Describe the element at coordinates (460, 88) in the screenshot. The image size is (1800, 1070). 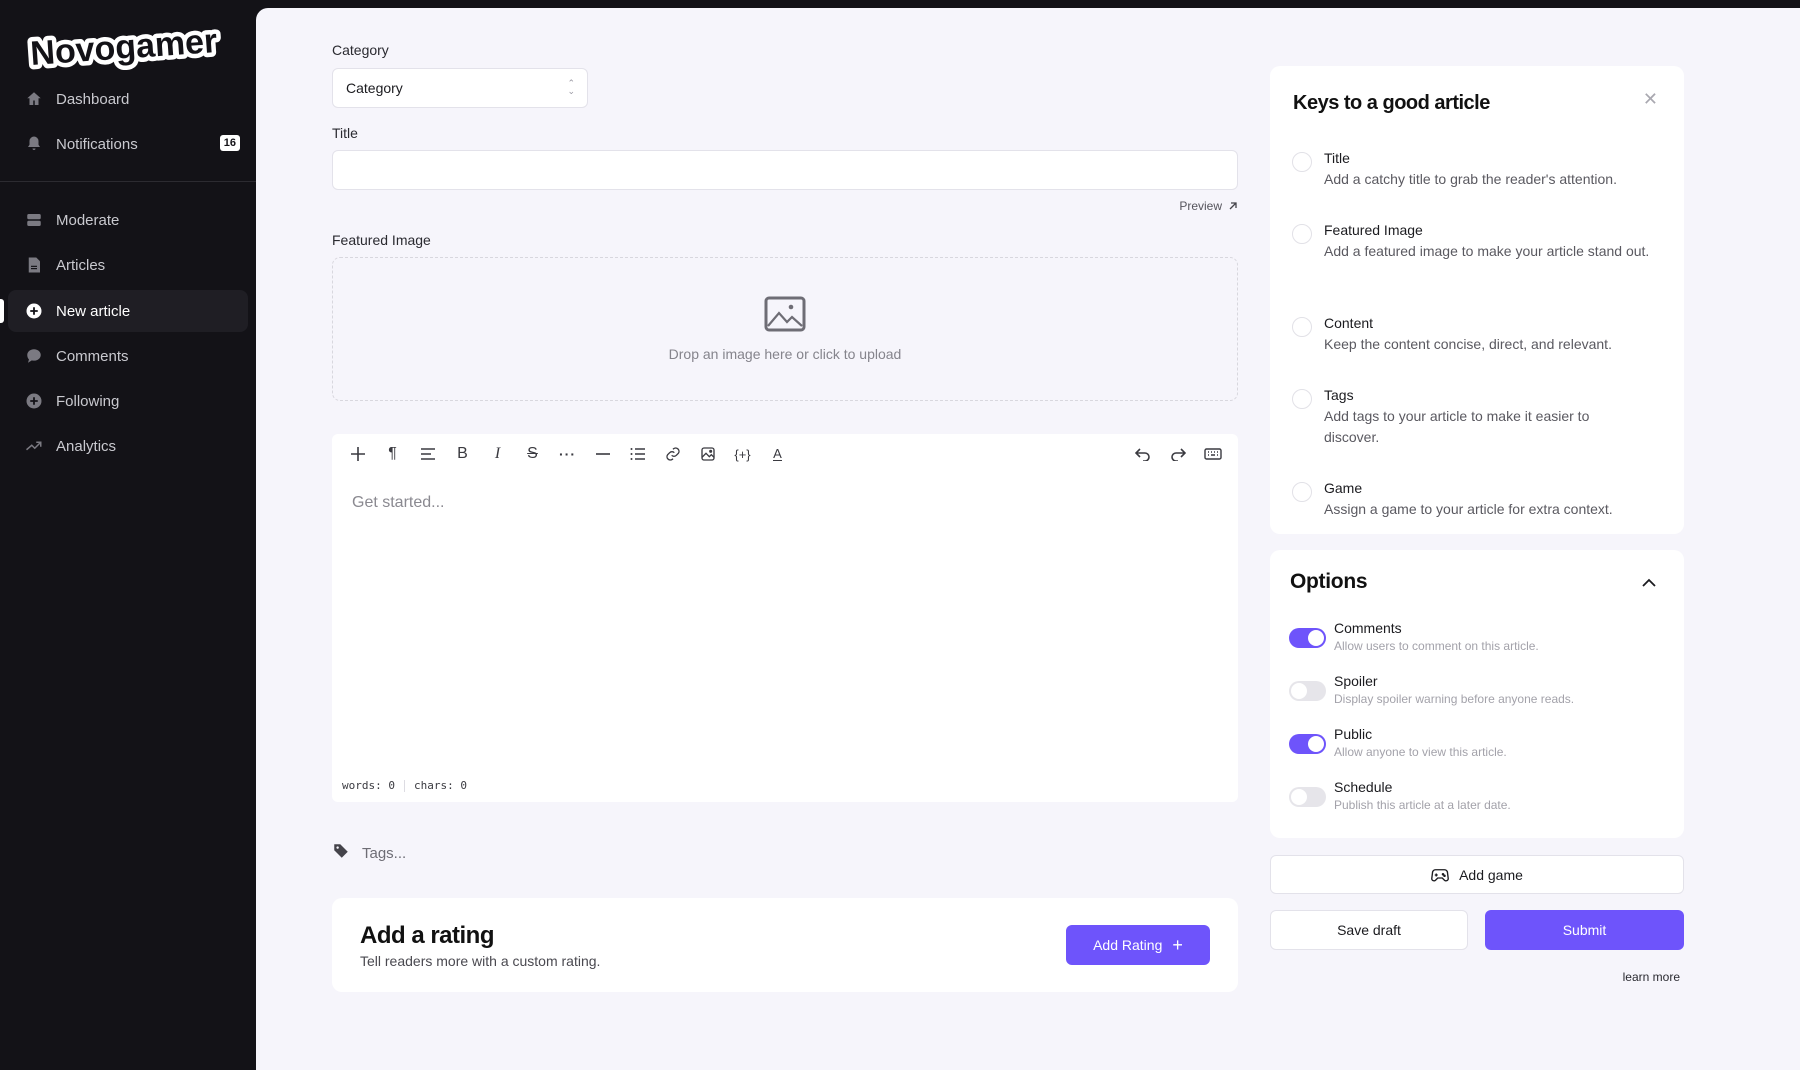
I see `category-select: Category ⌃ ⌄` at that location.